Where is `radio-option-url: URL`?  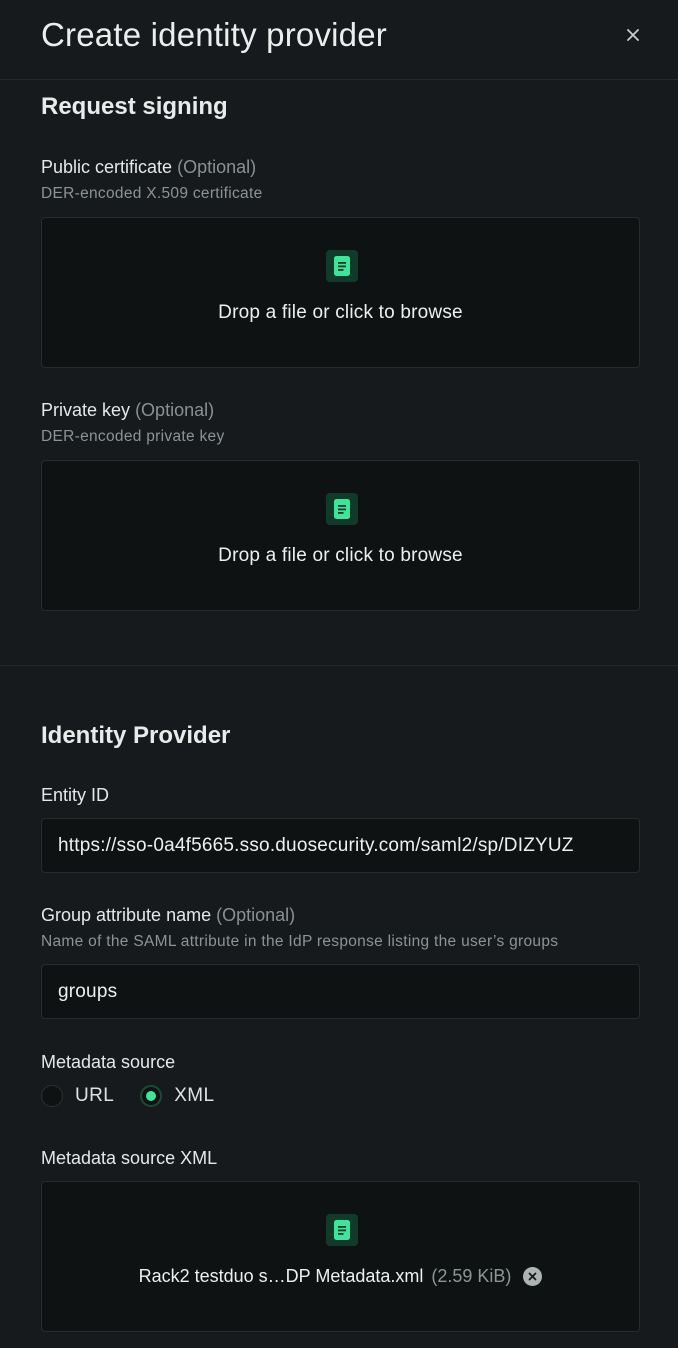 radio-option-url: URL is located at coordinates (77, 1096).